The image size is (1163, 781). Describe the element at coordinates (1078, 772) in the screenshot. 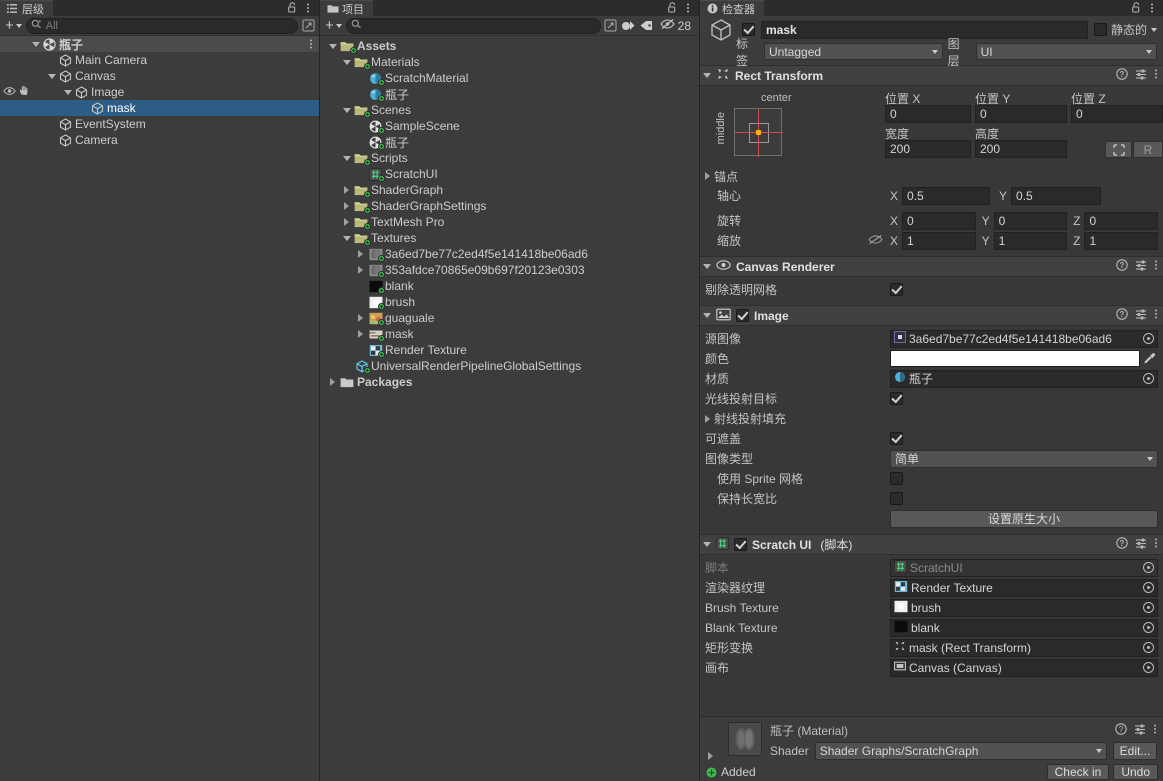

I see `check-in-button: Check in` at that location.